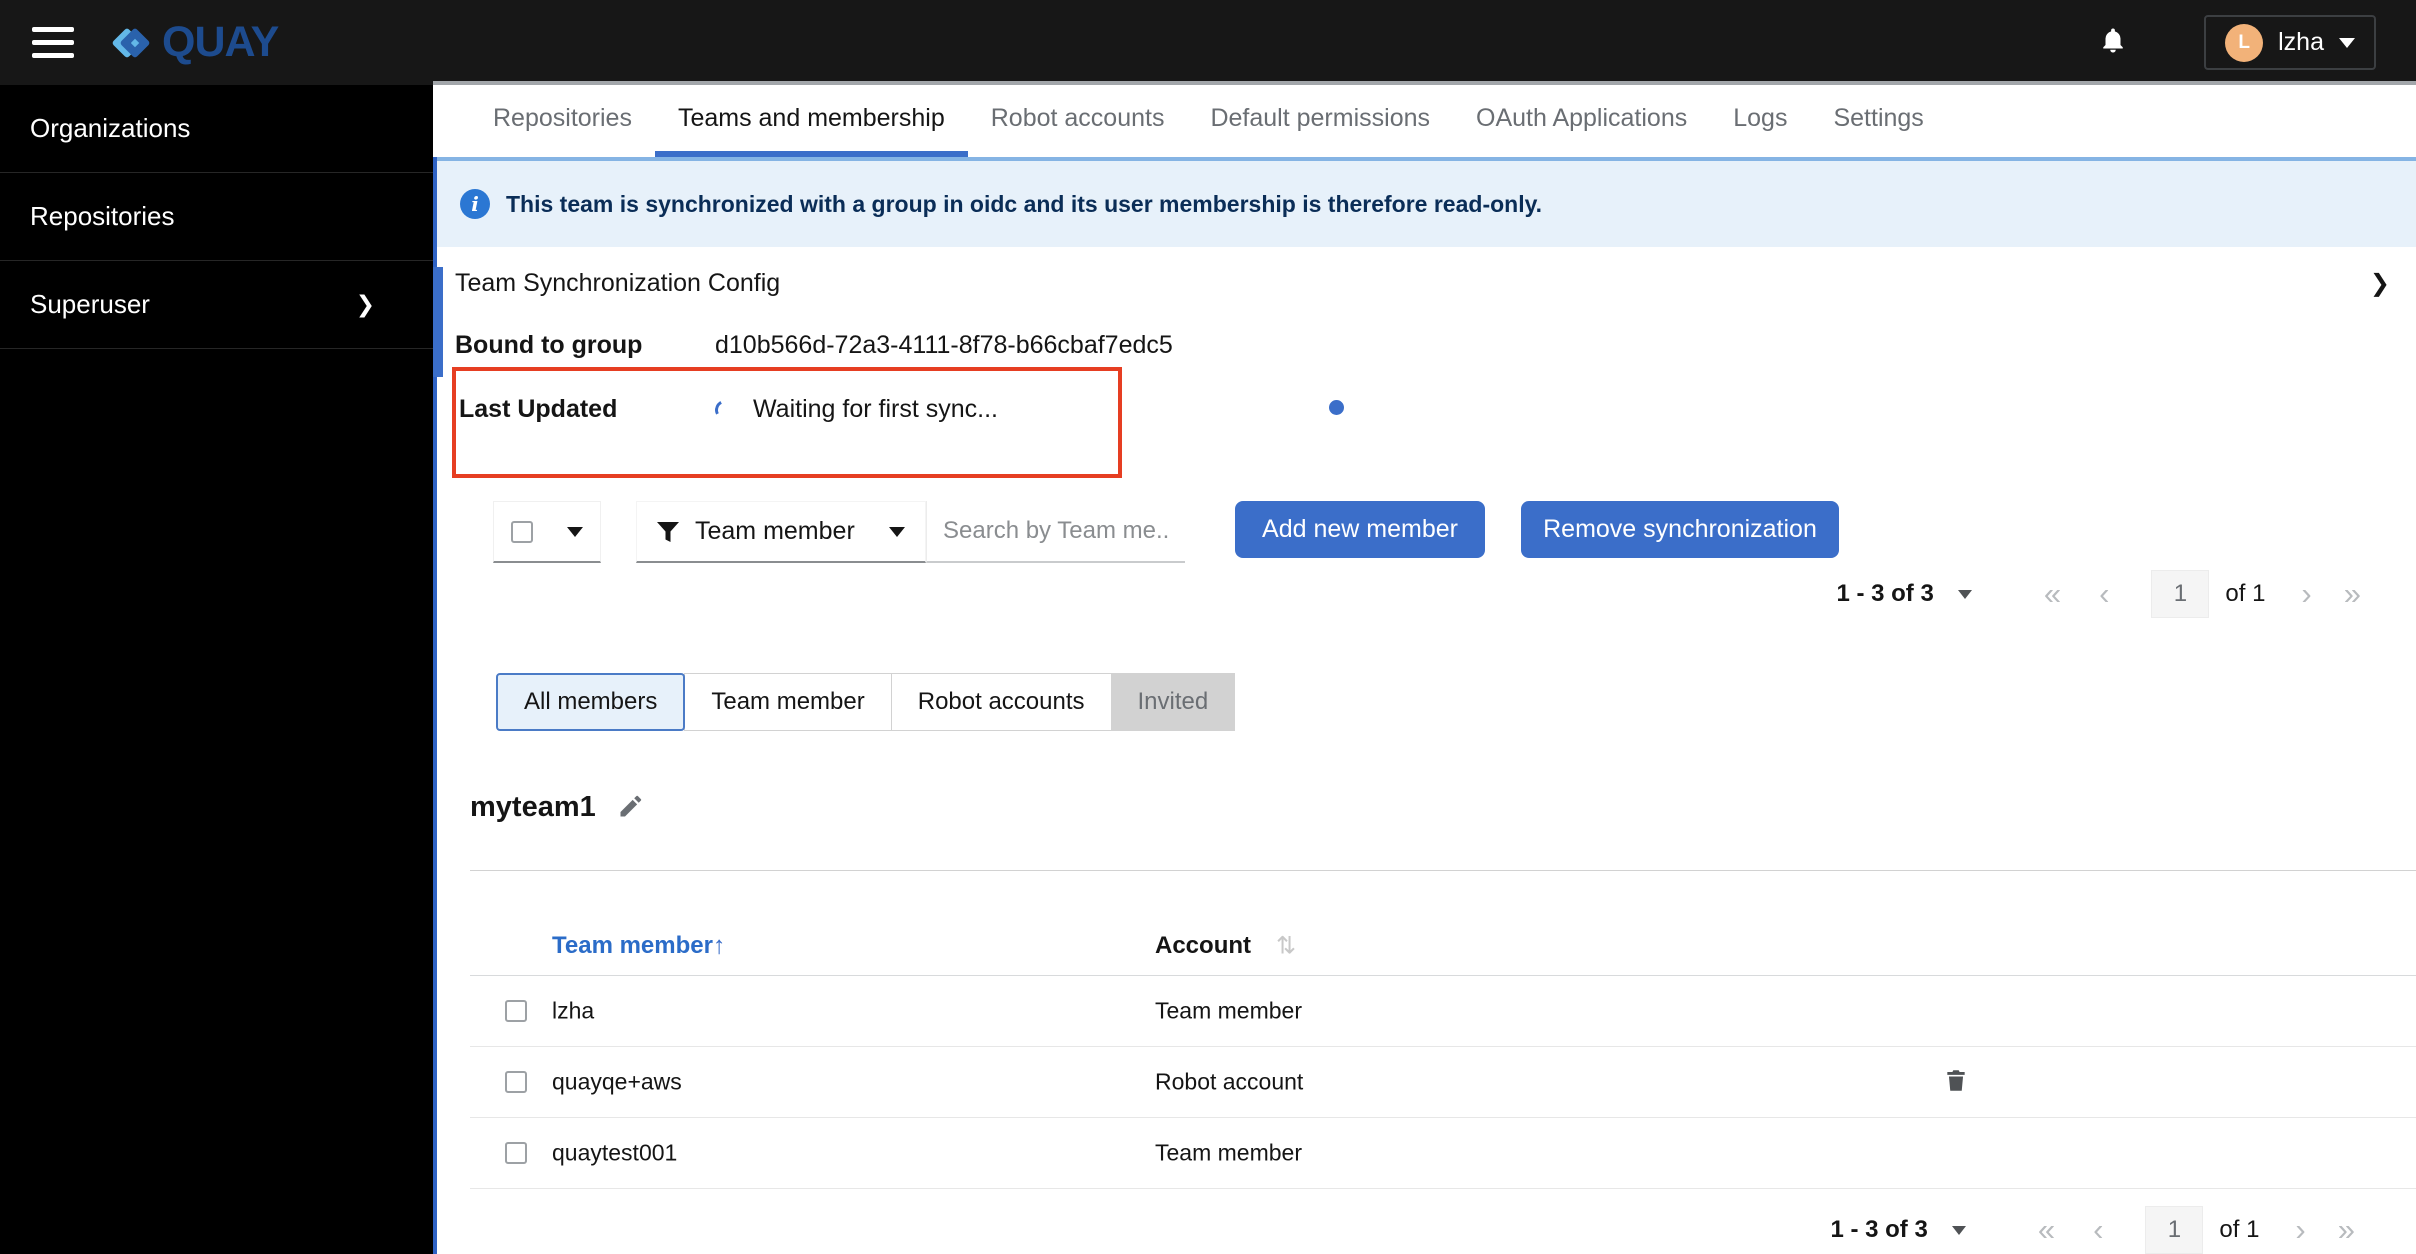 Image resolution: width=2416 pixels, height=1254 pixels. What do you see at coordinates (1443, 1082) in the screenshot?
I see `table-row: quayqe+aws Robot account` at bounding box center [1443, 1082].